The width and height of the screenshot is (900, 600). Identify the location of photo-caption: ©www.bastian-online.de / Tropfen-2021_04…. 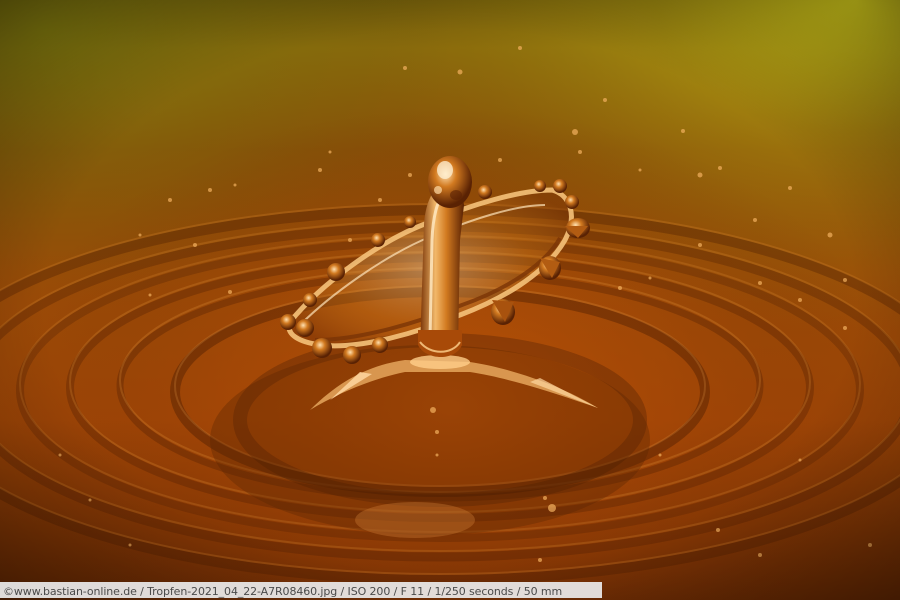
(283, 591).